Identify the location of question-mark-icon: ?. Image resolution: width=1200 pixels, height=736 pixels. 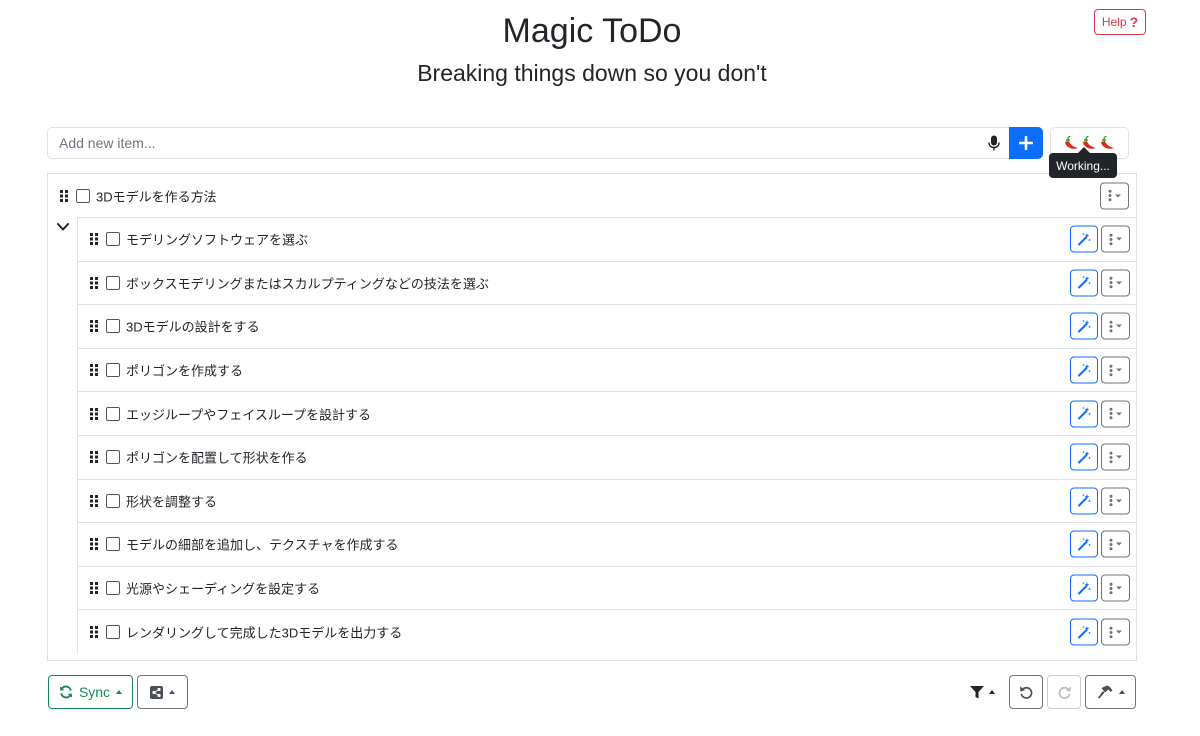
(1134, 22).